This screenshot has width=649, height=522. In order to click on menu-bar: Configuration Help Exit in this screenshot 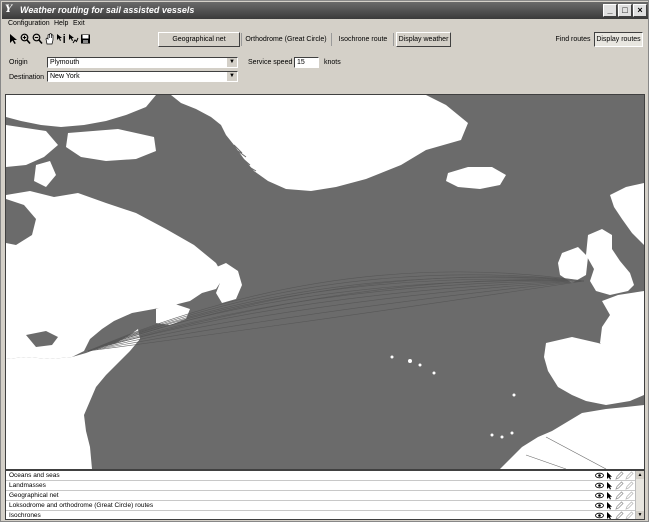, I will do `click(325, 24)`.